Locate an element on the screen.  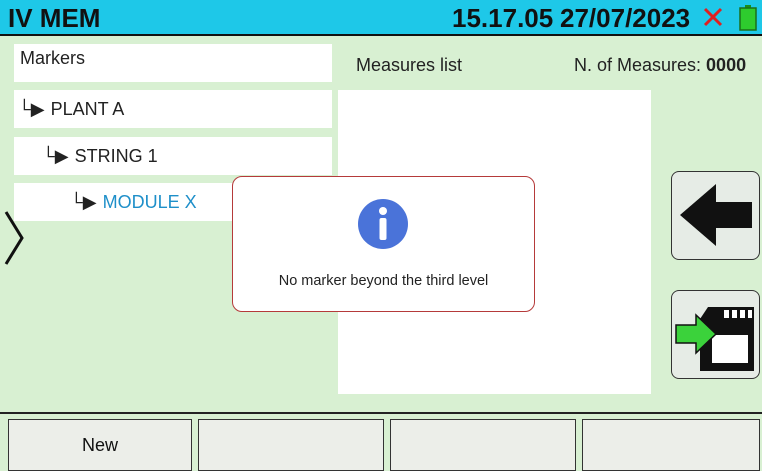
info-icon is located at coordinates (383, 224).